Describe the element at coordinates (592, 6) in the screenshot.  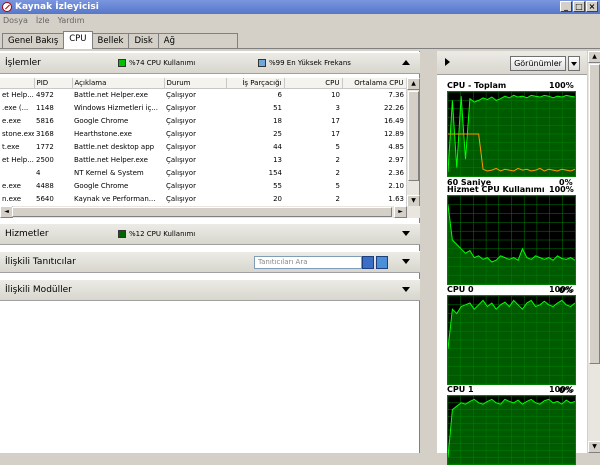
I see `close-button: ×` at that location.